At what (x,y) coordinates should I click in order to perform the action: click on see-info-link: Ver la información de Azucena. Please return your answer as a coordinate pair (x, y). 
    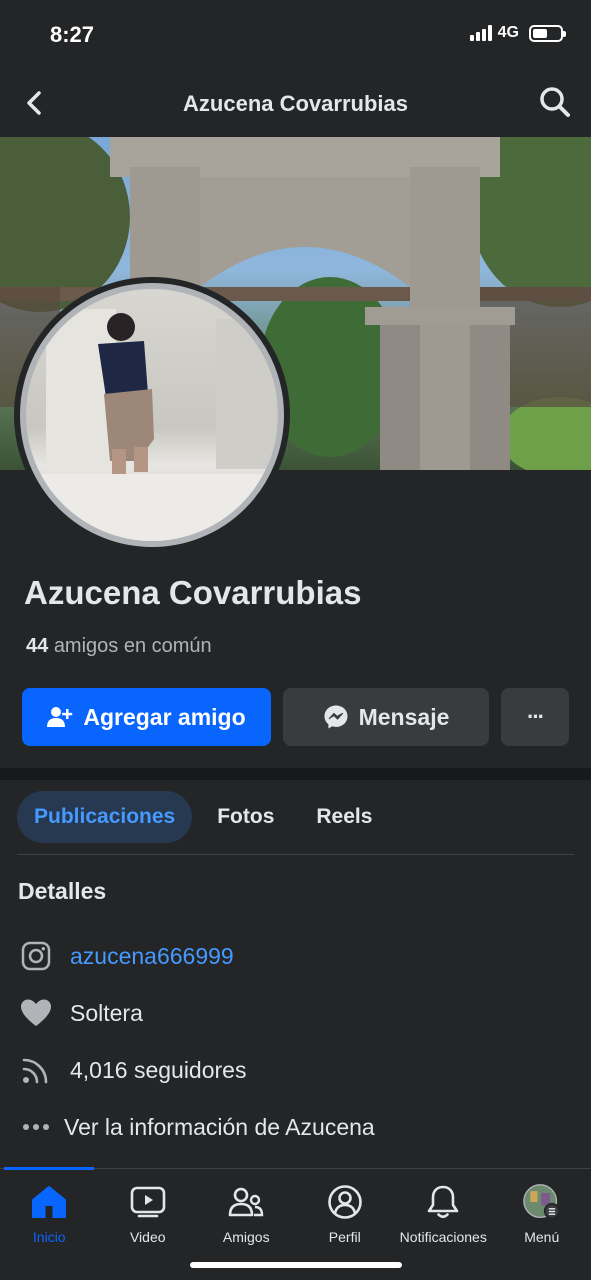
    Looking at the image, I should click on (219, 1127).